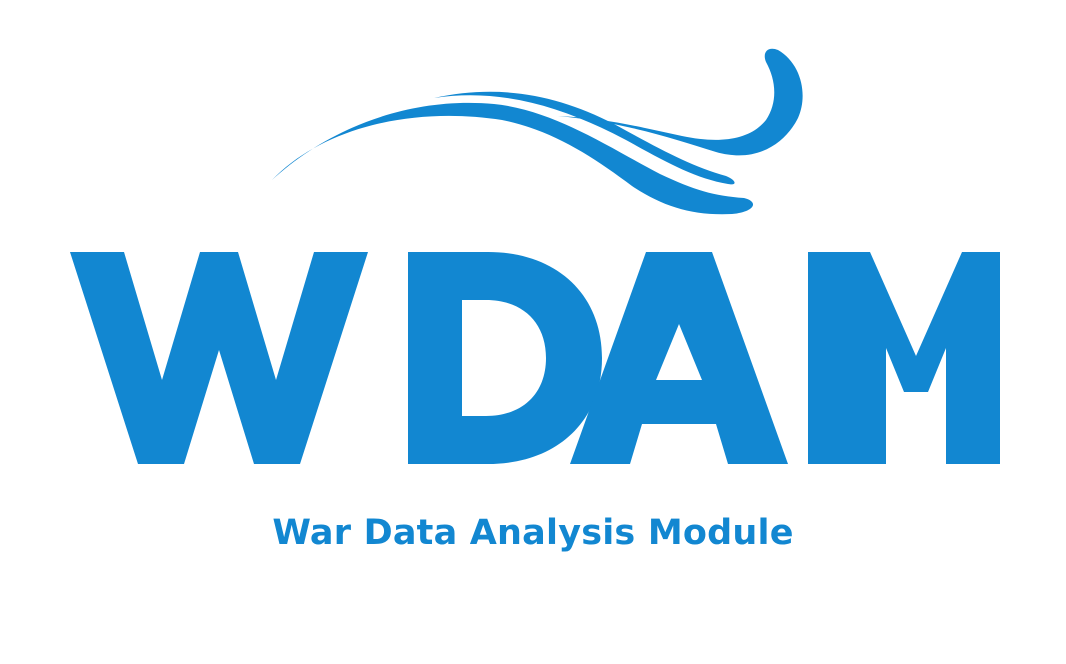  Describe the element at coordinates (679, 358) in the screenshot. I see `letter-a-shape` at that location.